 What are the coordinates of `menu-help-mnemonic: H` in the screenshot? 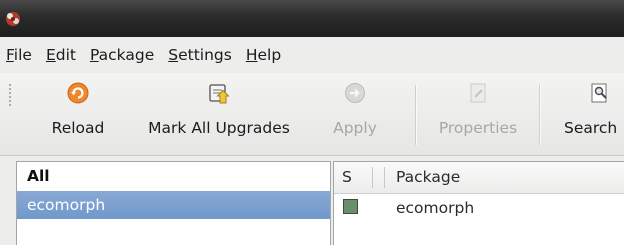 It's located at (251, 55).